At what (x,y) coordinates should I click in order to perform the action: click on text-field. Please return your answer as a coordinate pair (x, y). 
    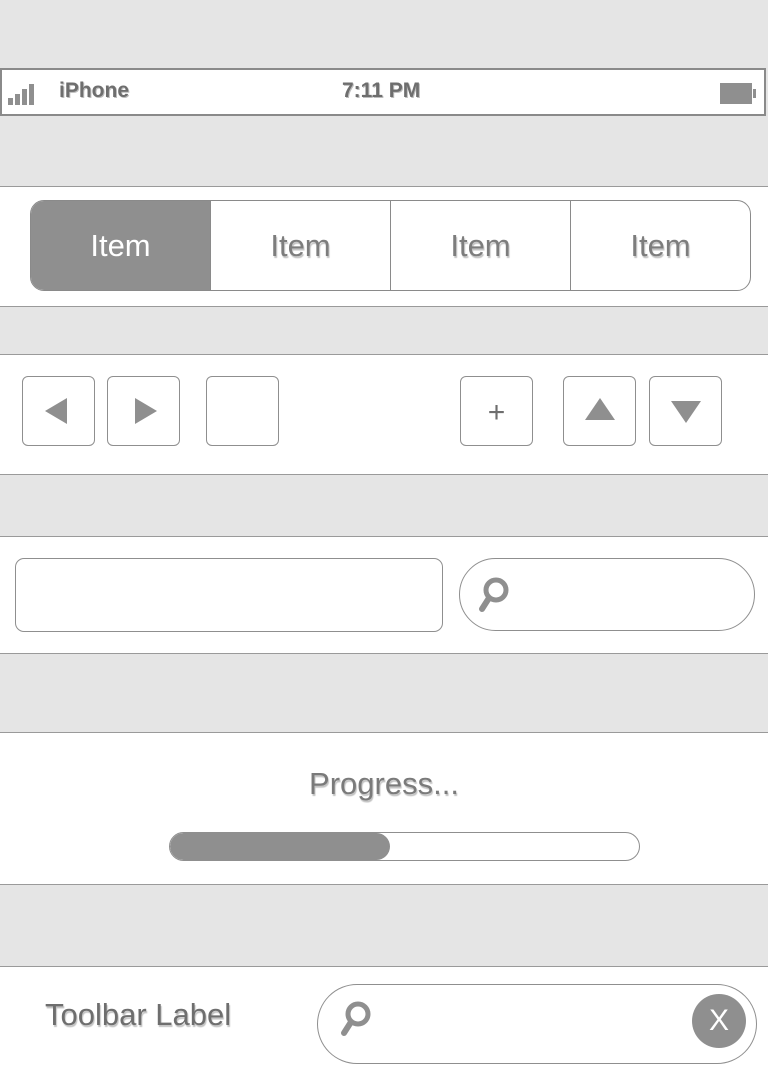
    Looking at the image, I should click on (229, 595).